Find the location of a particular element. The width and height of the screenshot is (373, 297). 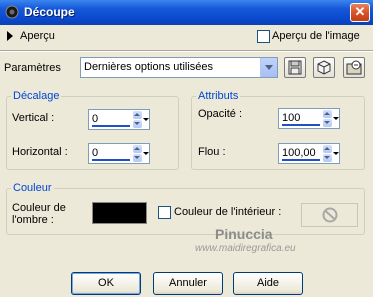

params-label: Paramètres is located at coordinates (32, 68).